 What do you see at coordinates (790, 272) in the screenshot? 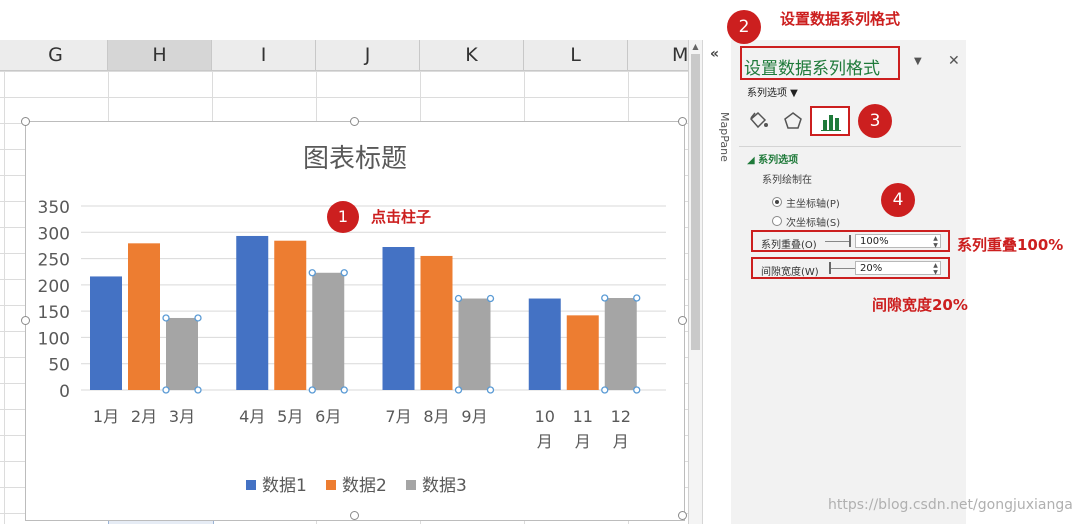
I see `gap-width-label: 间隙宽度(W)` at bounding box center [790, 272].